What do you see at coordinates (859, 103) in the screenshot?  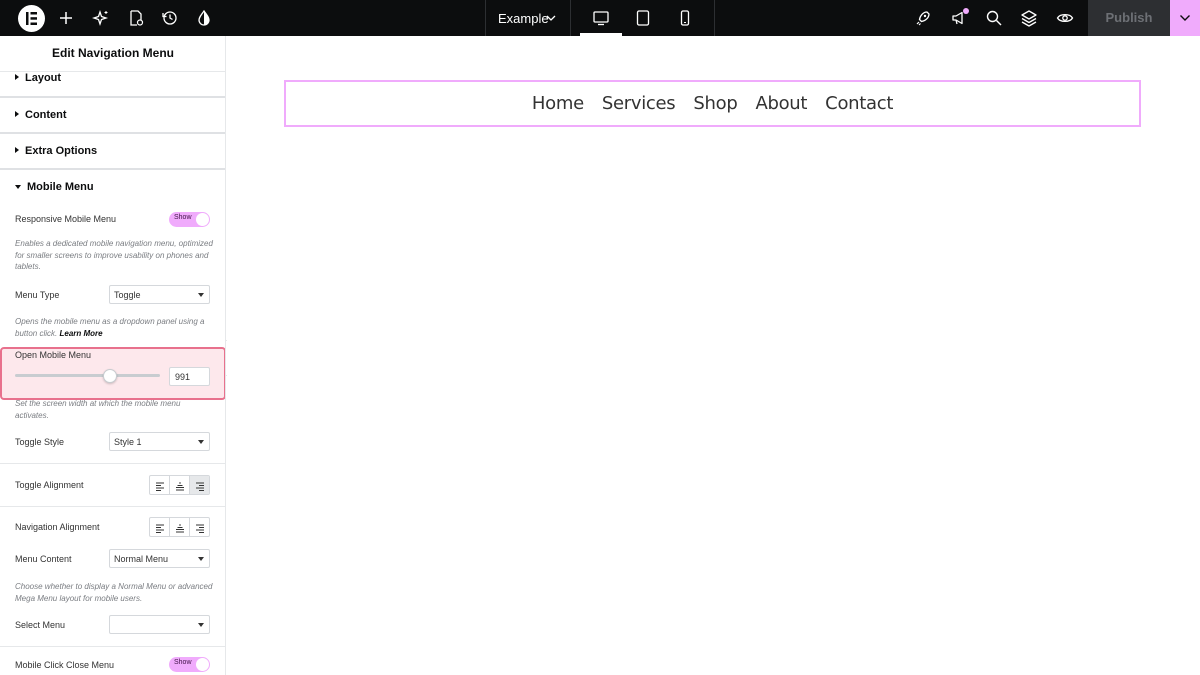 I see `nav-item-contact: Contact` at bounding box center [859, 103].